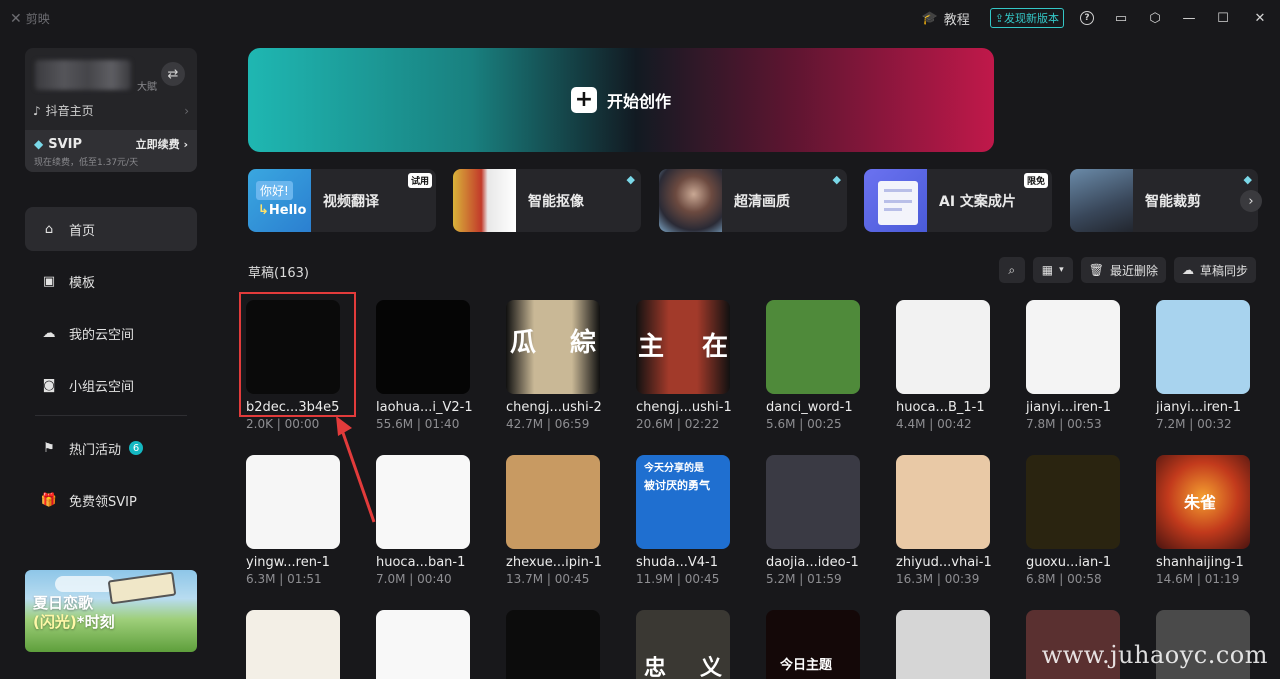 Image resolution: width=1280 pixels, height=679 pixels. Describe the element at coordinates (523, 343) in the screenshot. I see `thumbnail-text: 瓜` at that location.